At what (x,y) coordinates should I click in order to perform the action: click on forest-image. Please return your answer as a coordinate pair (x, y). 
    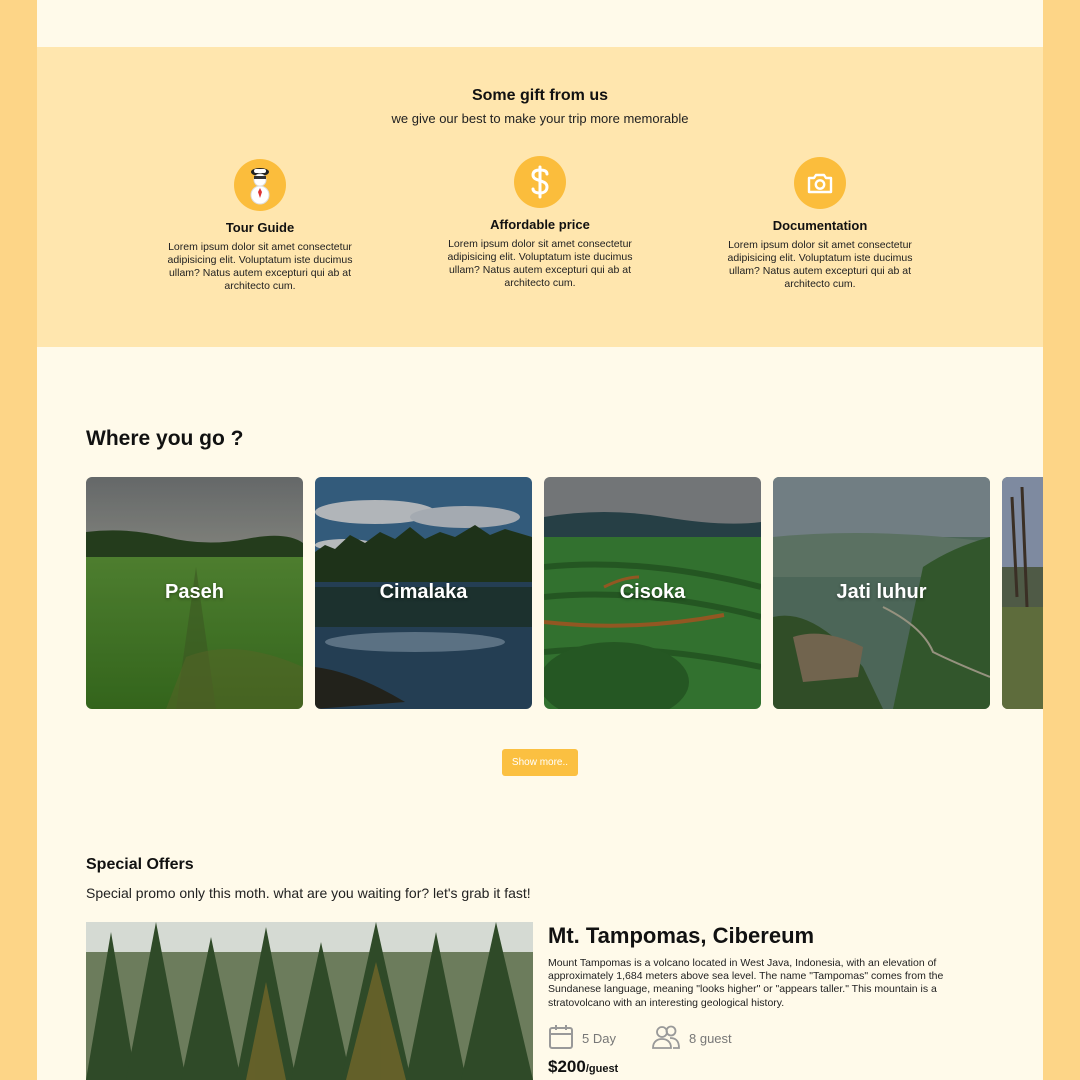
    Looking at the image, I should click on (1022, 593).